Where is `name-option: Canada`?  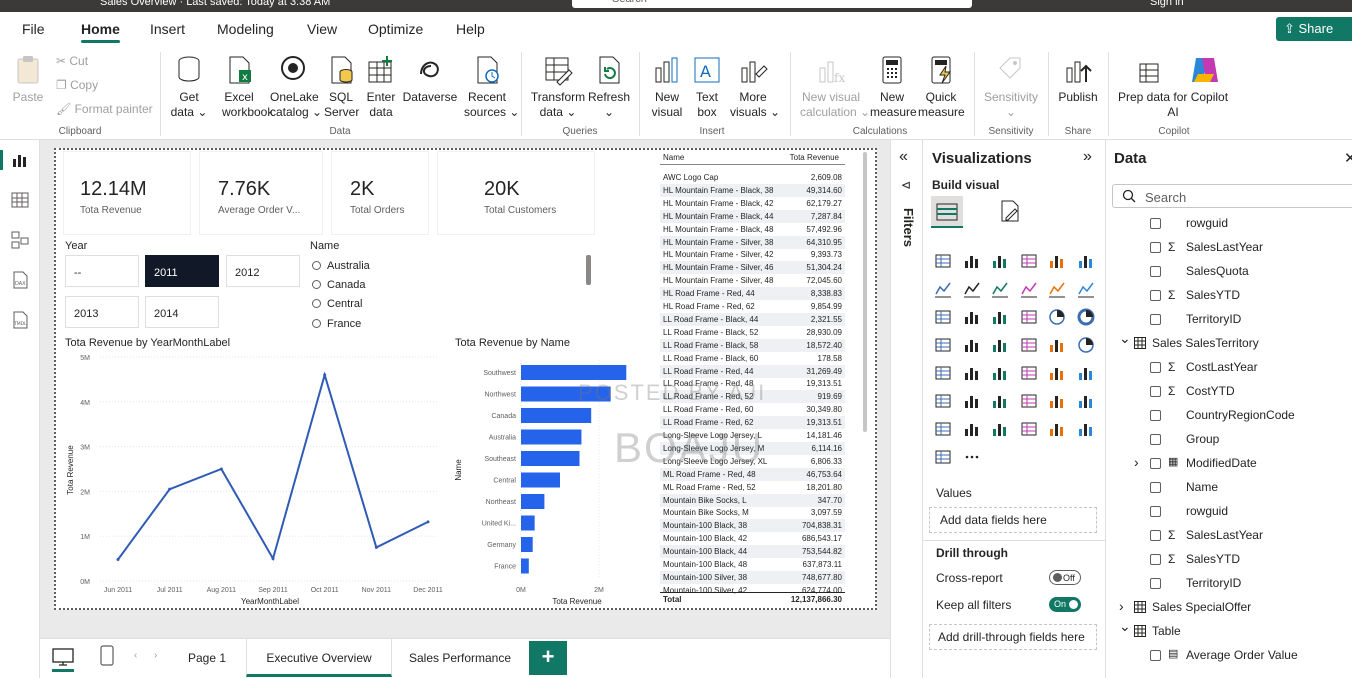
name-option: Canada is located at coordinates (339, 285).